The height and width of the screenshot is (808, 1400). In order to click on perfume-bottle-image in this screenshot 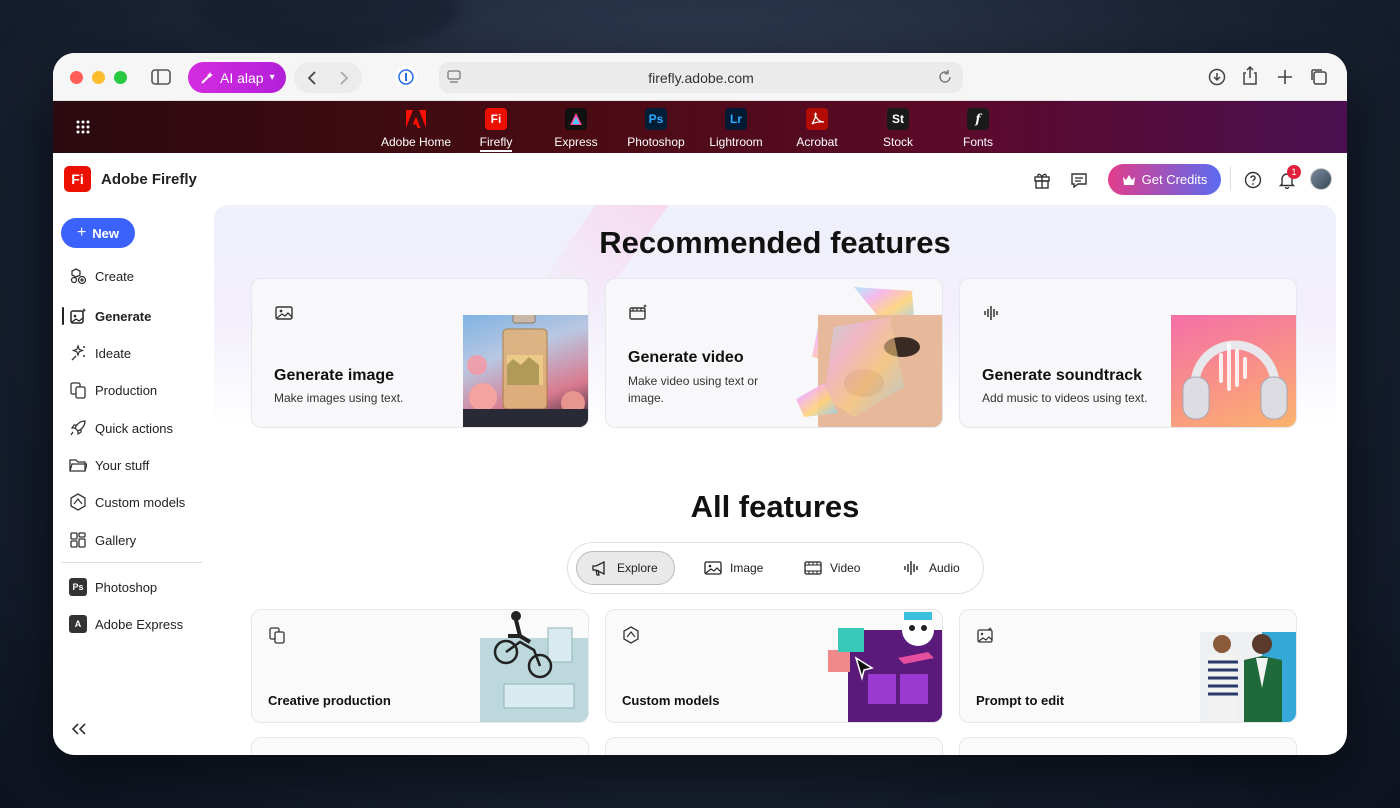, I will do `click(525, 363)`.